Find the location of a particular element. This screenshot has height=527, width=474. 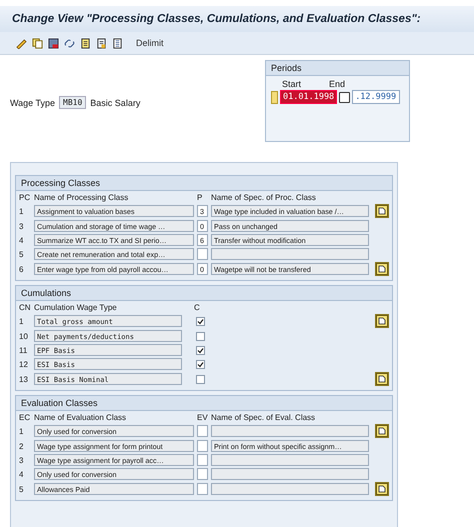

wage-type-field: MB10 is located at coordinates (72, 102).